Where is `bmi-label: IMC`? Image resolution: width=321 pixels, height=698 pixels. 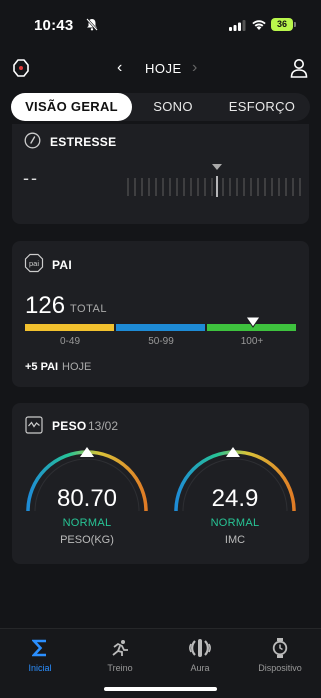 bmi-label: IMC is located at coordinates (235, 540).